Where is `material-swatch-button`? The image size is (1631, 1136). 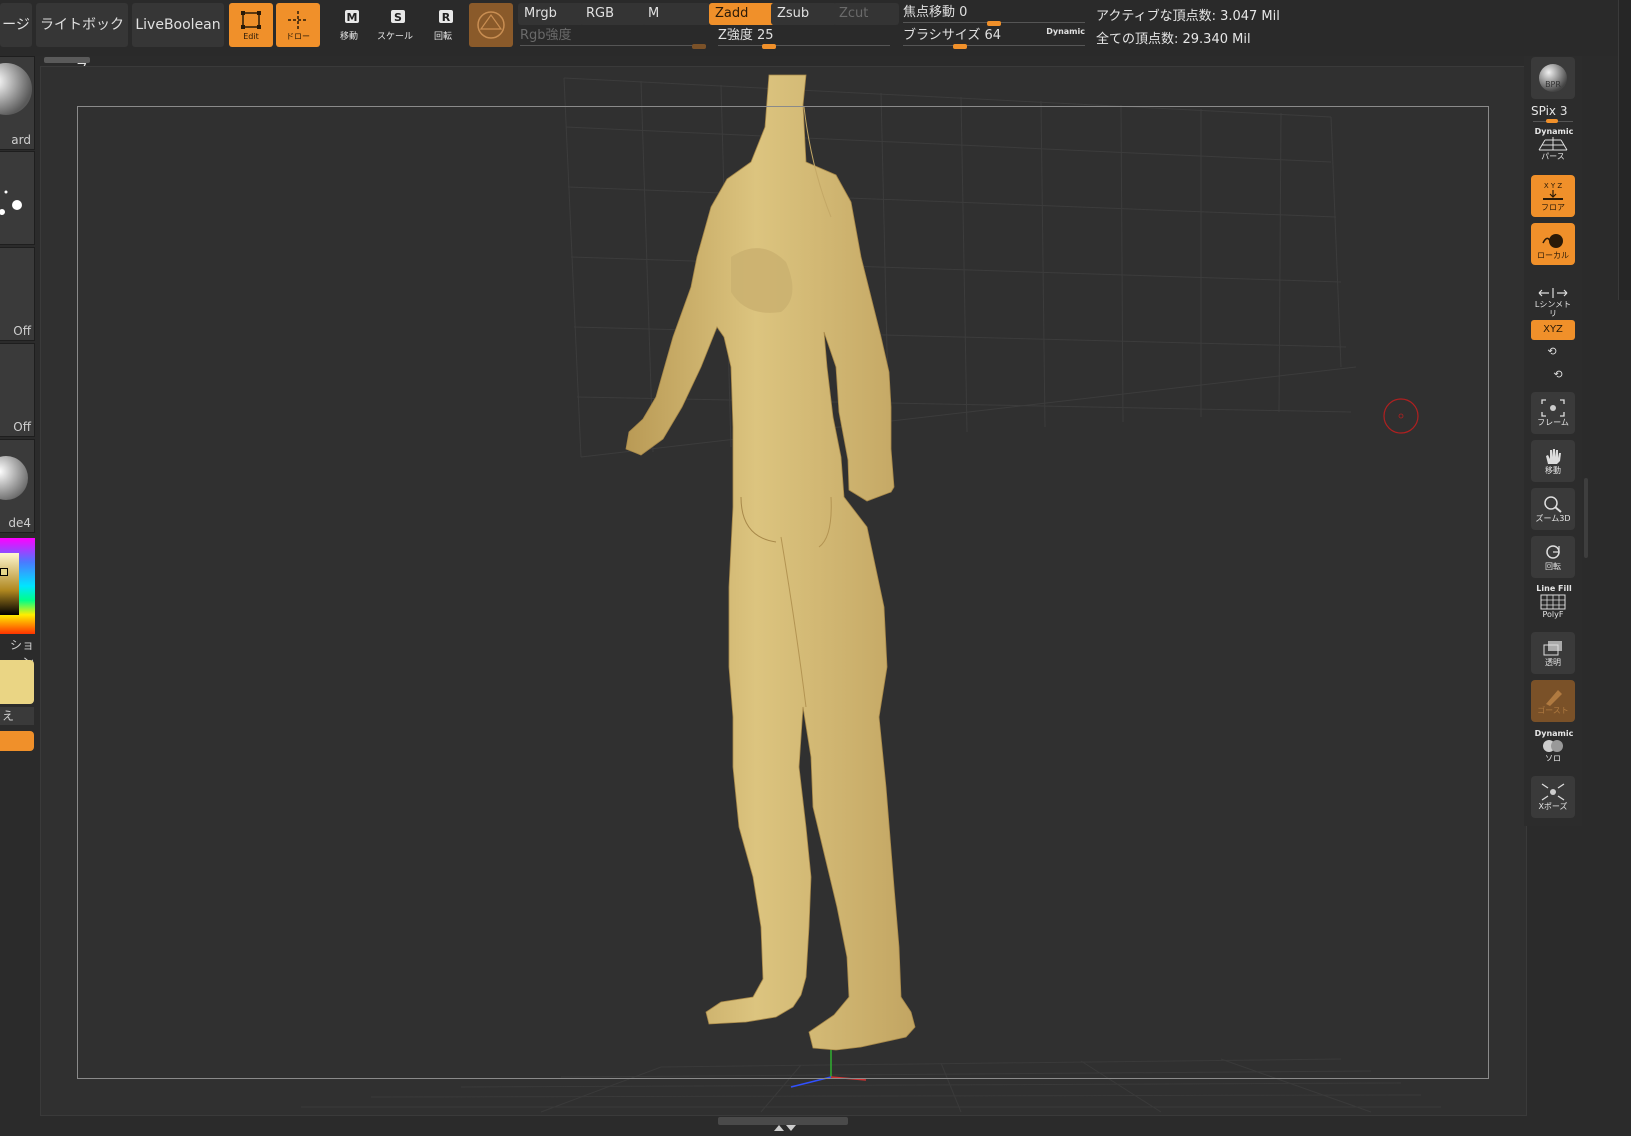
material-swatch-button is located at coordinates (491, 25).